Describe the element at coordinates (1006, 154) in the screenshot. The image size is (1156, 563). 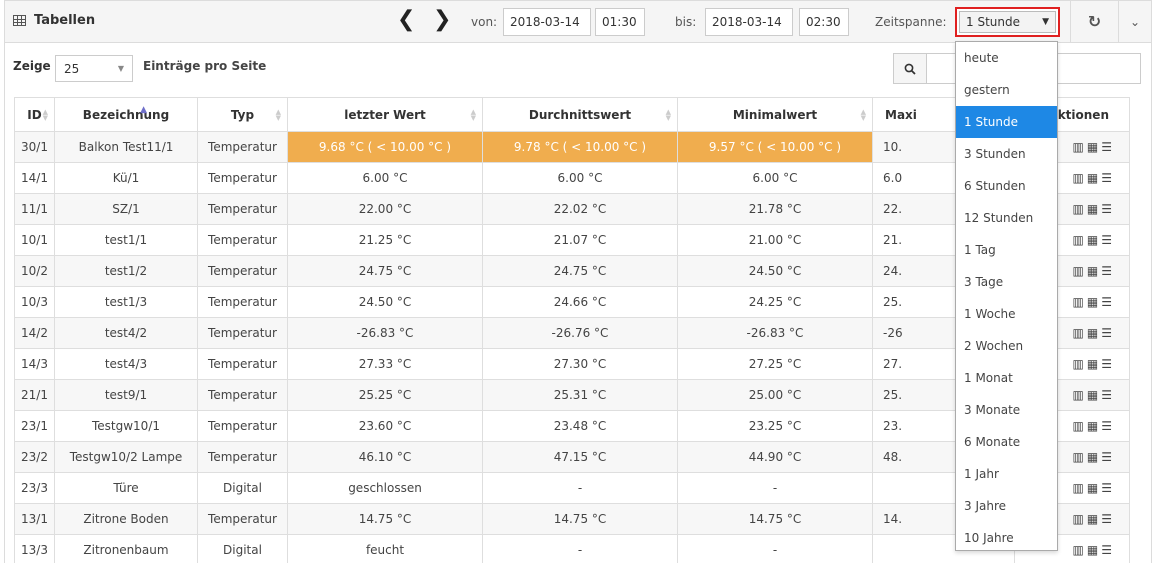
I see `dropdown-option: 3 Stunden` at that location.